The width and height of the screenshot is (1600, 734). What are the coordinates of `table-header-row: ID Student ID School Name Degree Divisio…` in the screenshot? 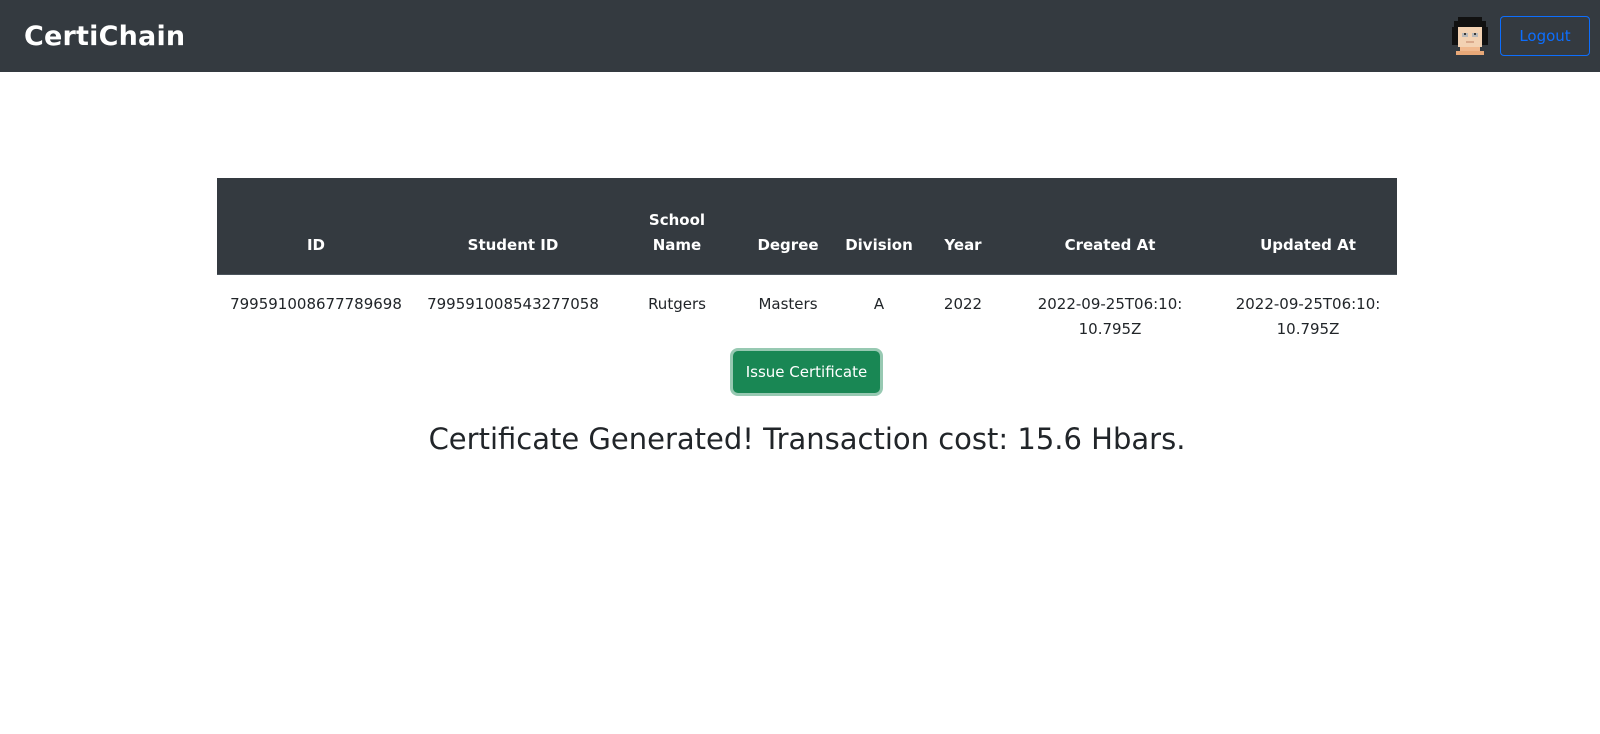 It's located at (807, 226).